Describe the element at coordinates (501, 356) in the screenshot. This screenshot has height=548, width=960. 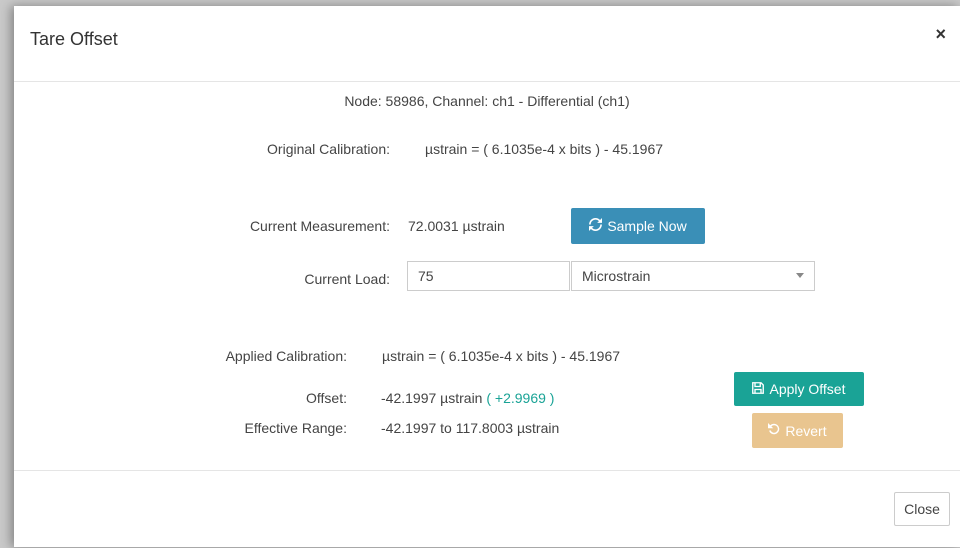
I see `applied-calibration-value: µstrain = ( 6.1035e-4 x bits ) - 45.1967` at that location.